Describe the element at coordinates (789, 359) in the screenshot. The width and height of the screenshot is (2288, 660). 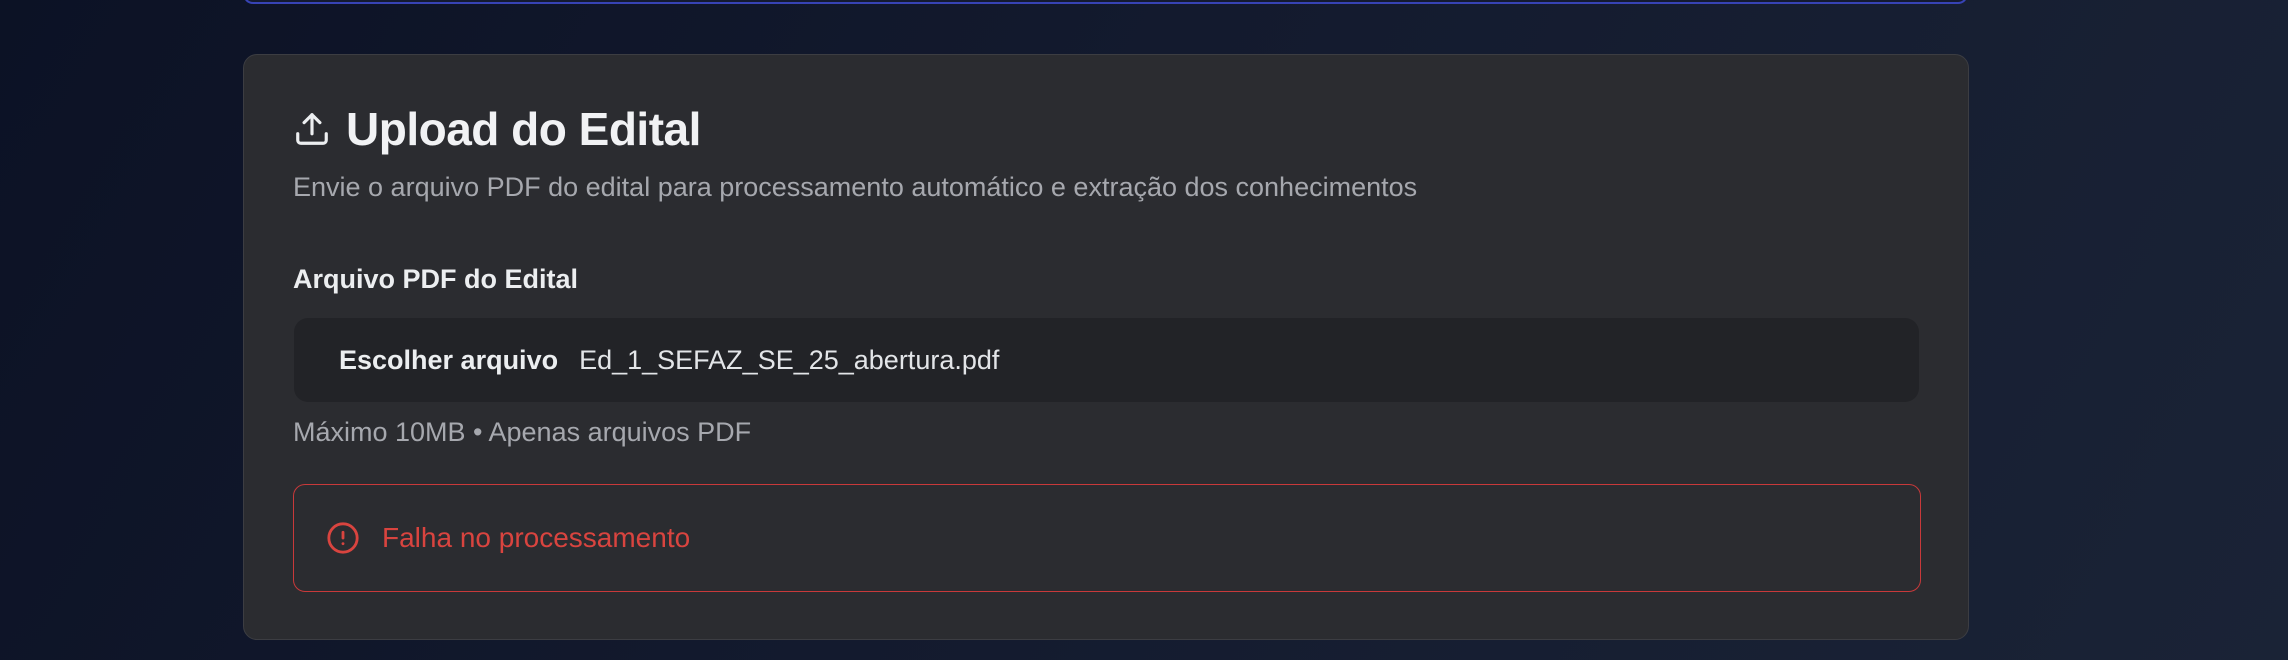
I see `selected-file-name: Ed_1_SEFAZ_SE_25_abertura.pdf` at that location.